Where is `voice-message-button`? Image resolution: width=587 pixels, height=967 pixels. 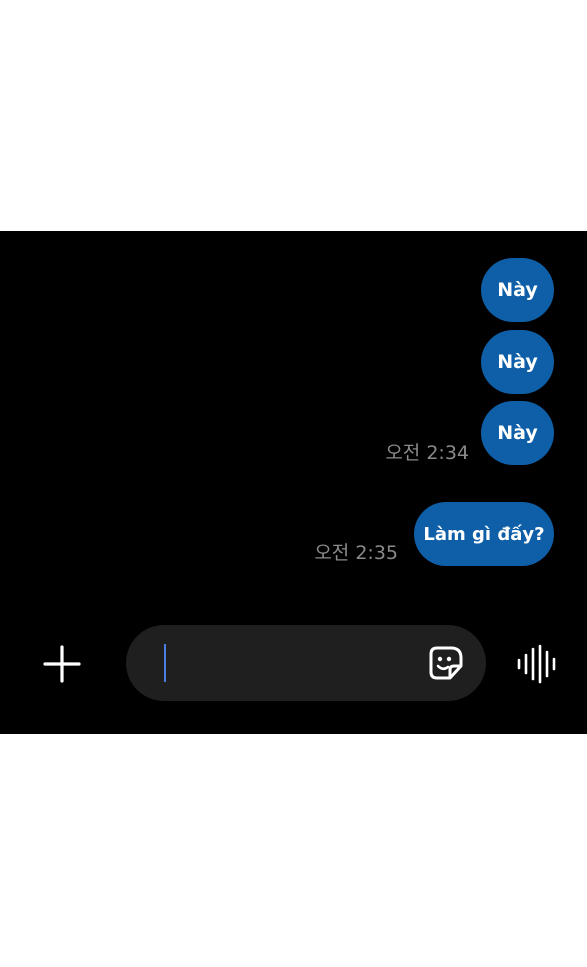 voice-message-button is located at coordinates (537, 664).